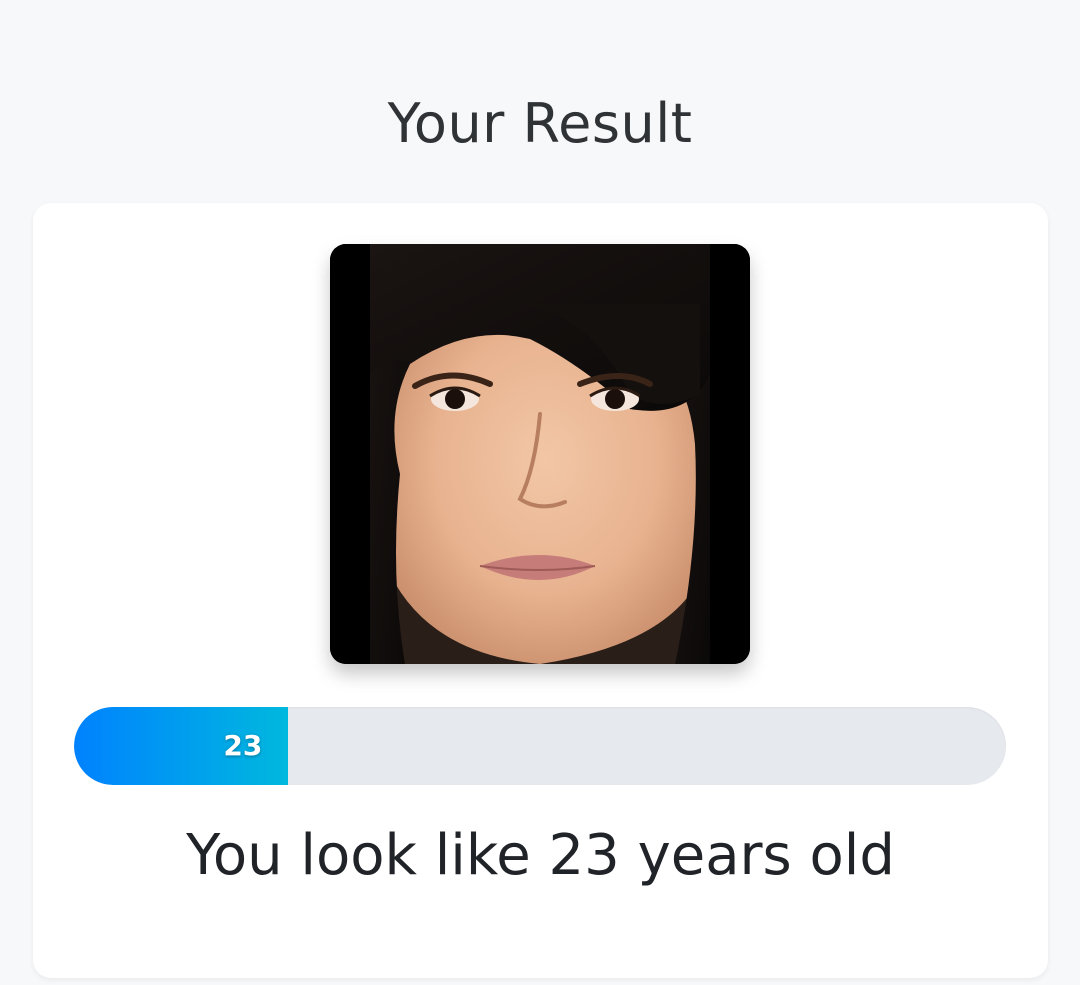  I want to click on age-result-message: You look like 23 years old, so click(540, 855).